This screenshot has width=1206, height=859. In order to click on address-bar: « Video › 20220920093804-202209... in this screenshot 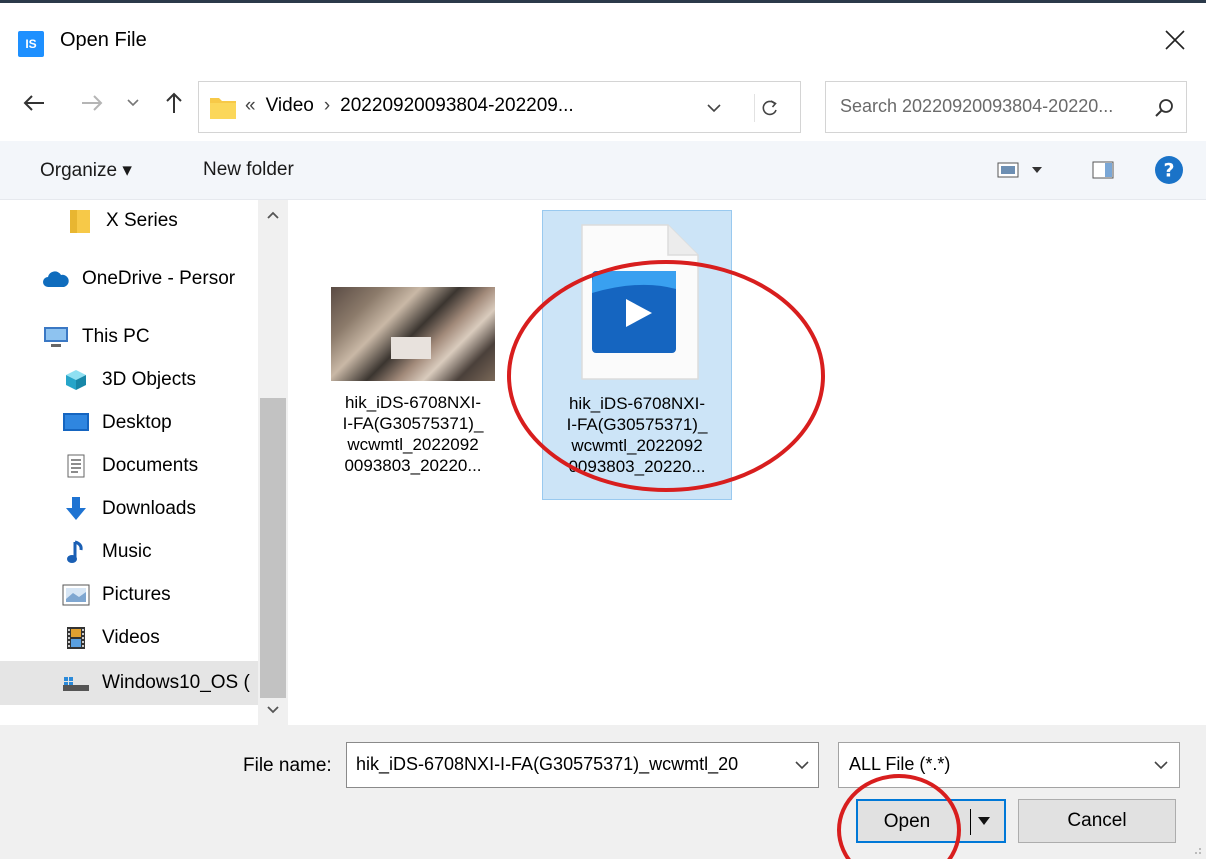, I will do `click(499, 107)`.